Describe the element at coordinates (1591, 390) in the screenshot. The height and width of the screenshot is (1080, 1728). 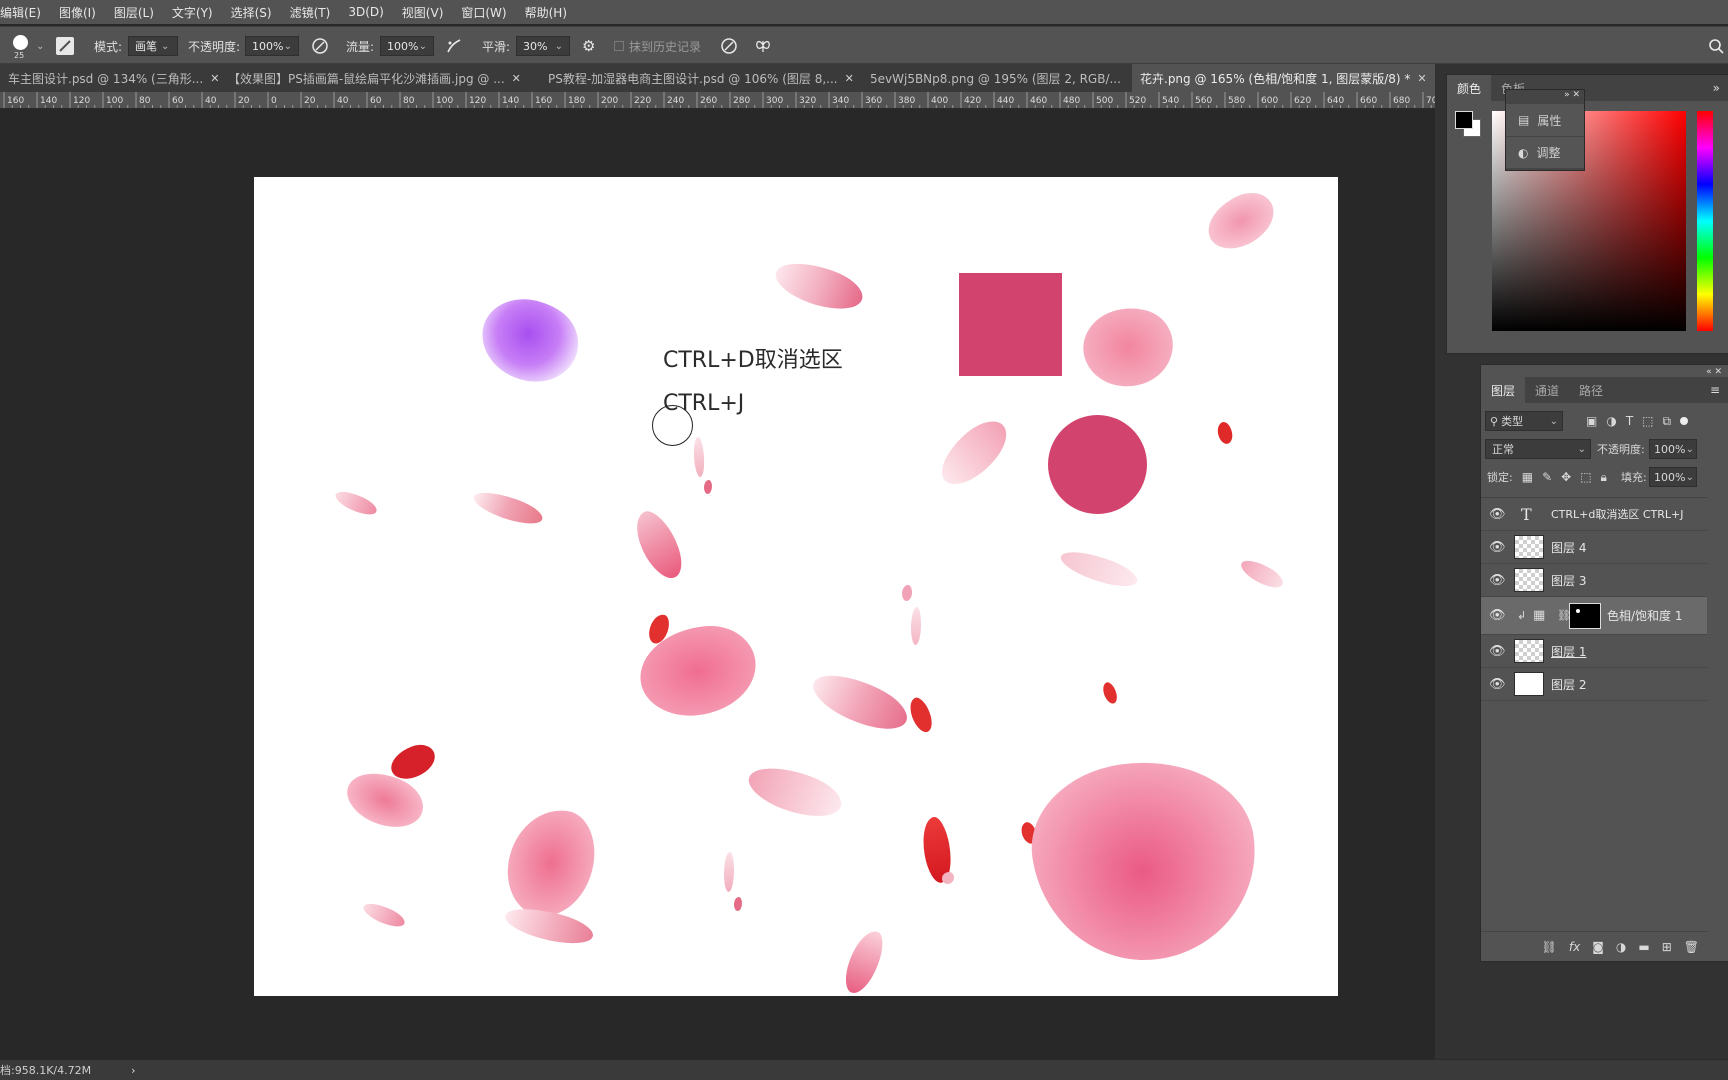
I see `tab-paths: 路径` at that location.